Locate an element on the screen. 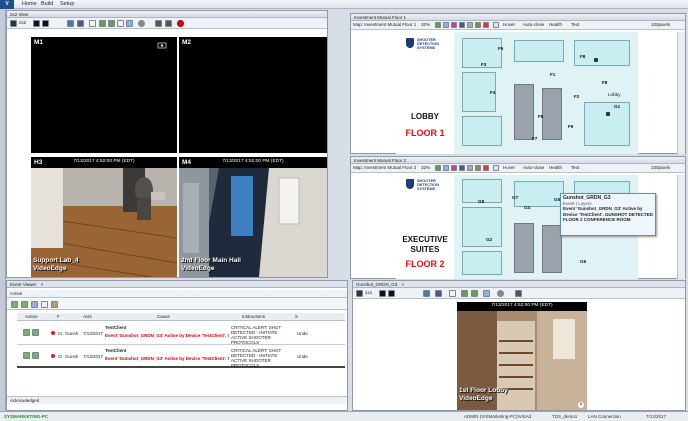 The image size is (688, 421). map-scrollbar is located at coordinates (681, 227).